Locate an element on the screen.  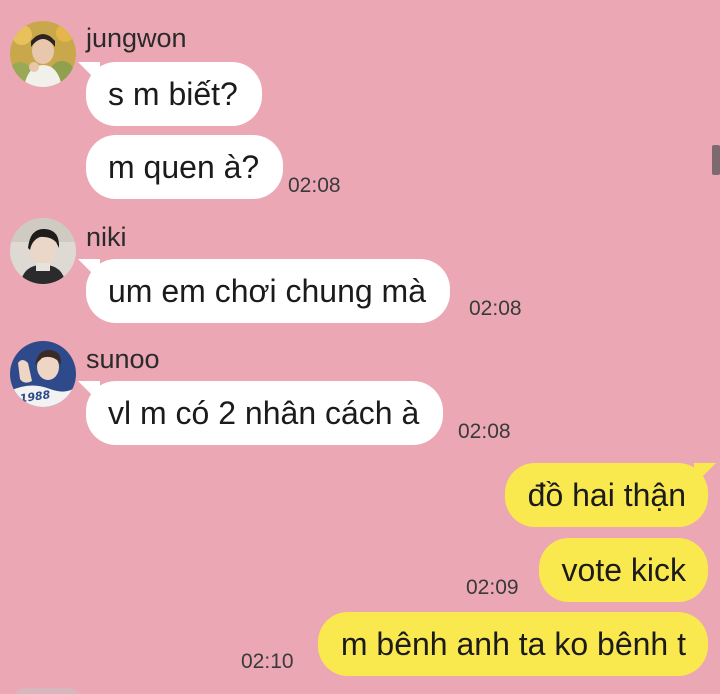
jungwon-message-1-text: s m biết? is located at coordinates (173, 94).